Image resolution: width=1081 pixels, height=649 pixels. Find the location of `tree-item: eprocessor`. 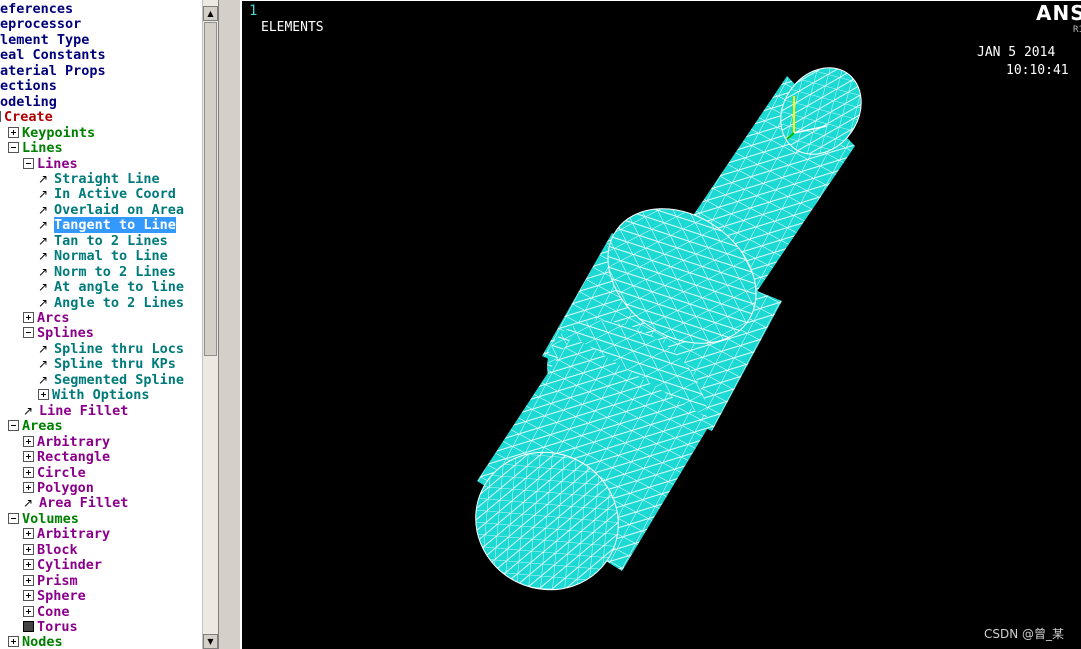

tree-item: eprocessor is located at coordinates (40, 24).